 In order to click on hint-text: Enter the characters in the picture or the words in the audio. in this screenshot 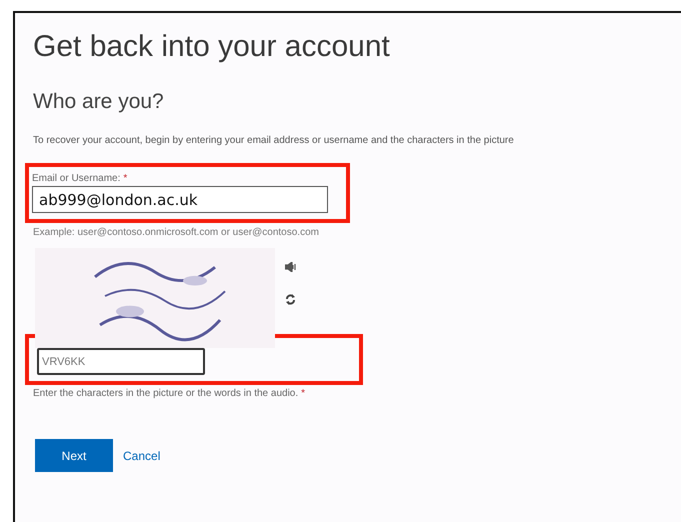, I will do `click(165, 393)`.